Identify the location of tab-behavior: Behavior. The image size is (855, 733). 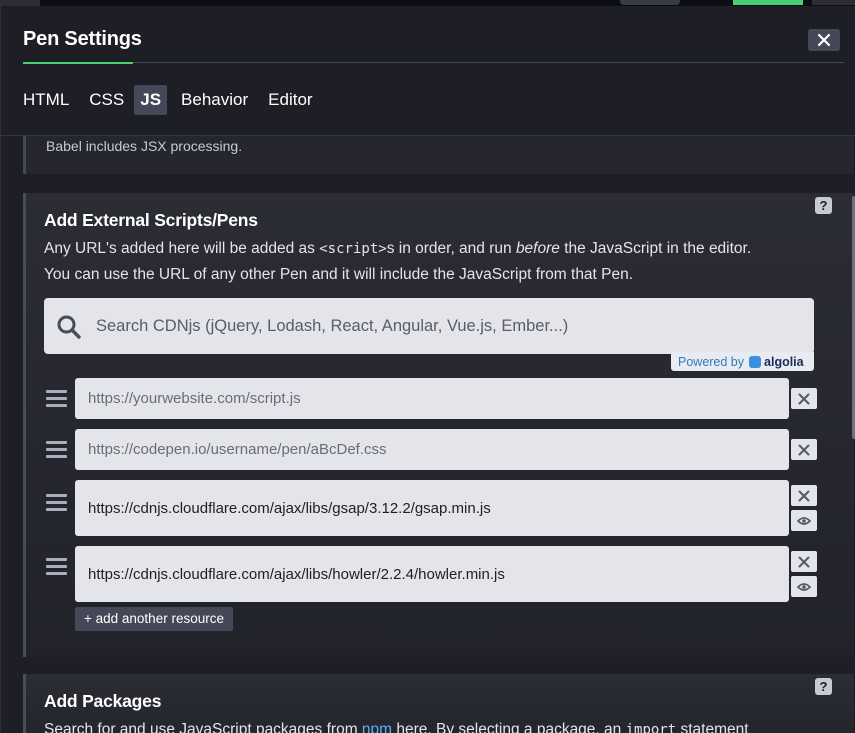
(214, 100).